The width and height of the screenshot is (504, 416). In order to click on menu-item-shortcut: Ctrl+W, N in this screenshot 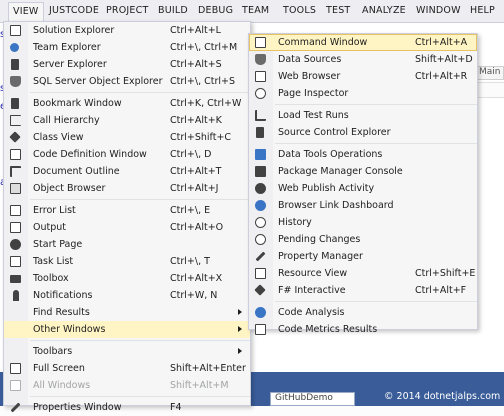, I will do `click(194, 295)`.